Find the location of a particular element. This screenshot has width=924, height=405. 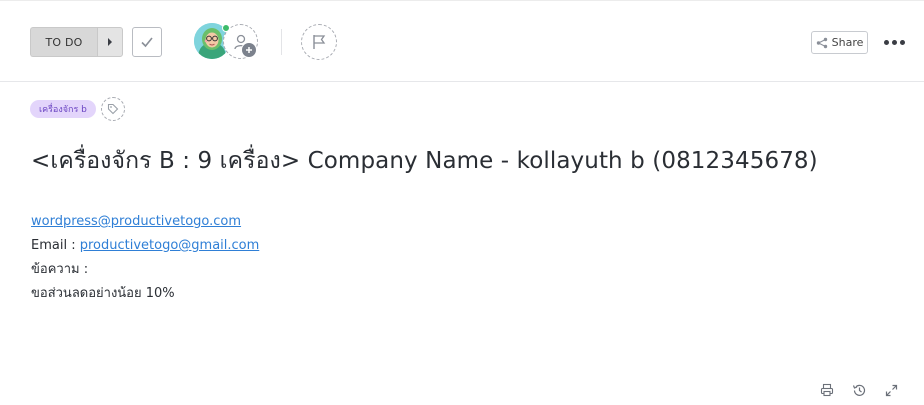

share-label: Share is located at coordinates (847, 42).